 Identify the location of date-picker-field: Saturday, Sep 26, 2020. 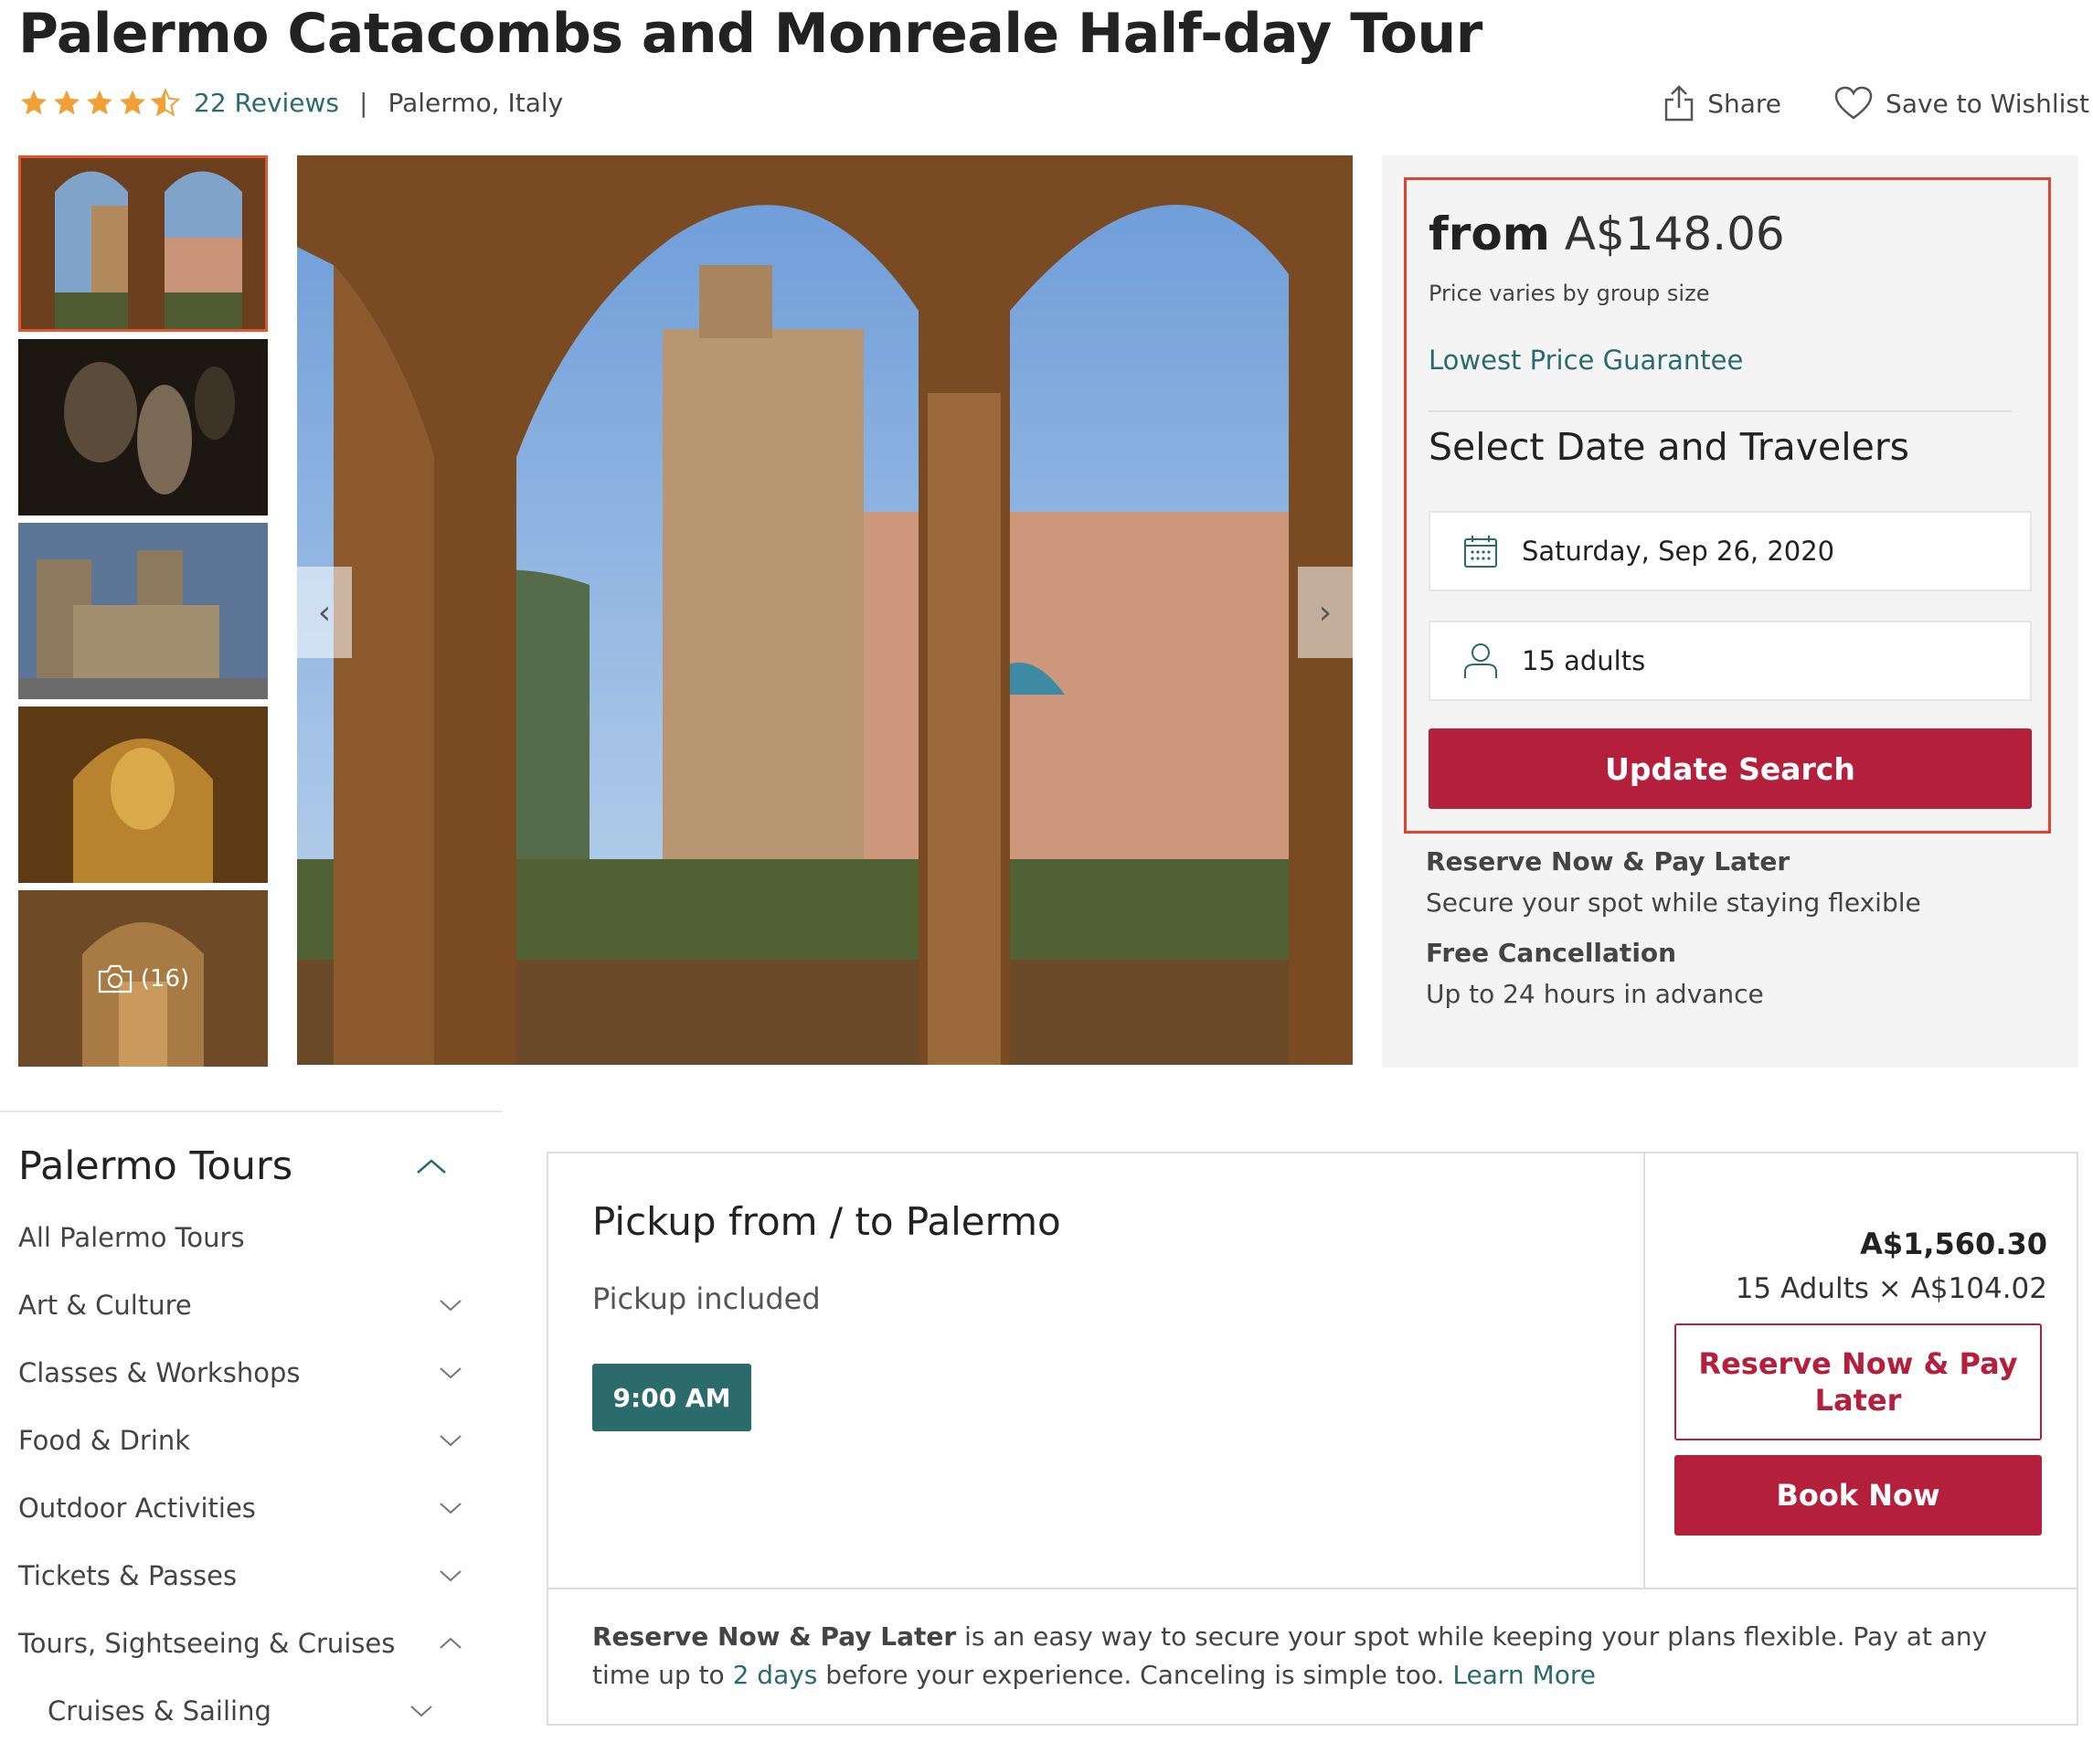
(1730, 551).